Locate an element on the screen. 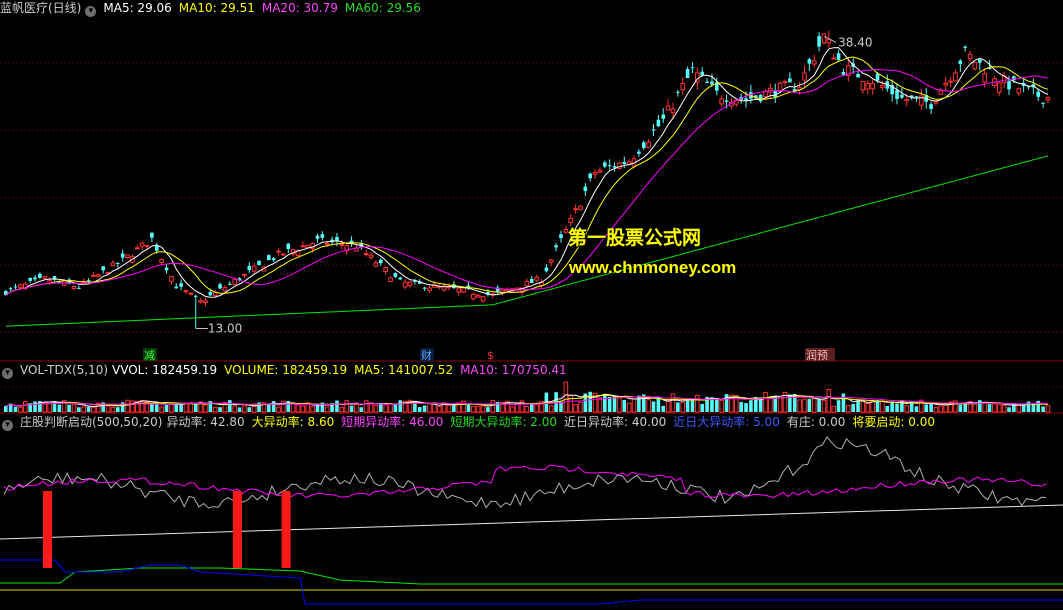  event-marker-3: $ is located at coordinates (490, 355).